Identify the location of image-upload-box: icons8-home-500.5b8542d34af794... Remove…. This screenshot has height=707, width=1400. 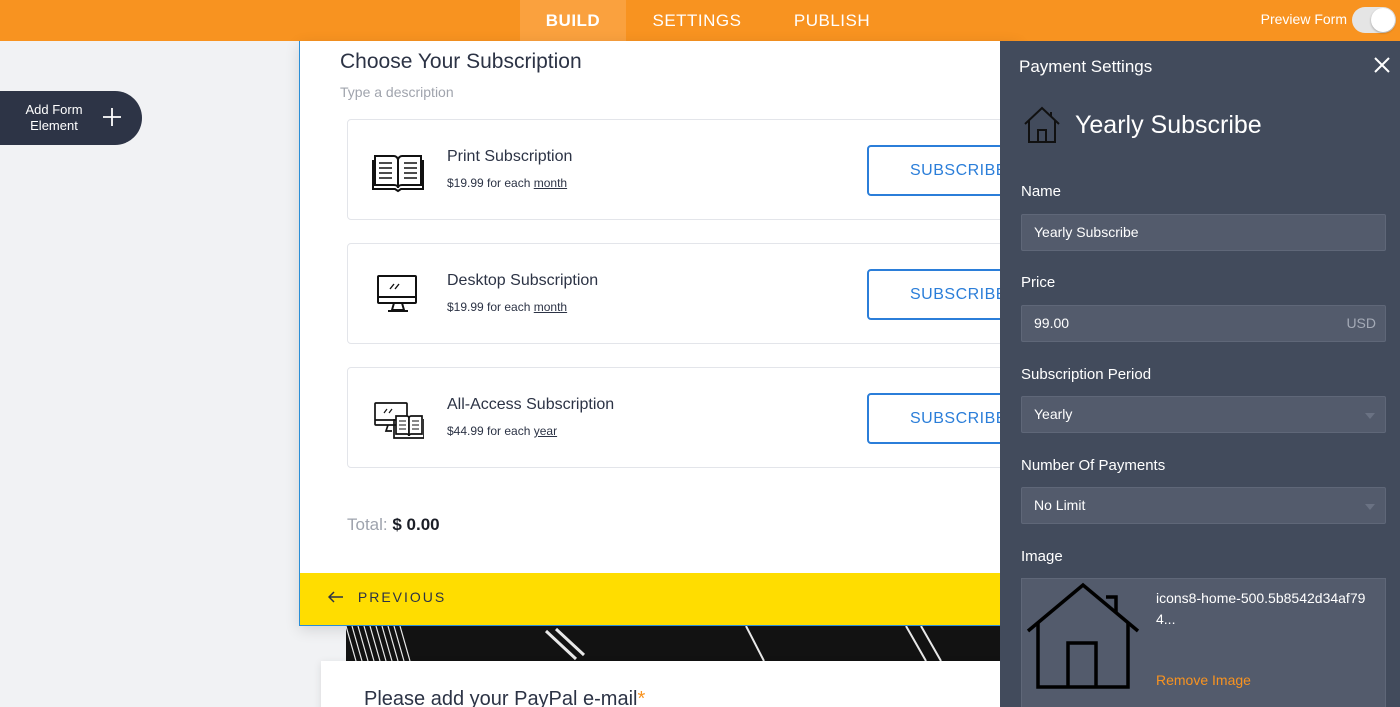
(1203, 642).